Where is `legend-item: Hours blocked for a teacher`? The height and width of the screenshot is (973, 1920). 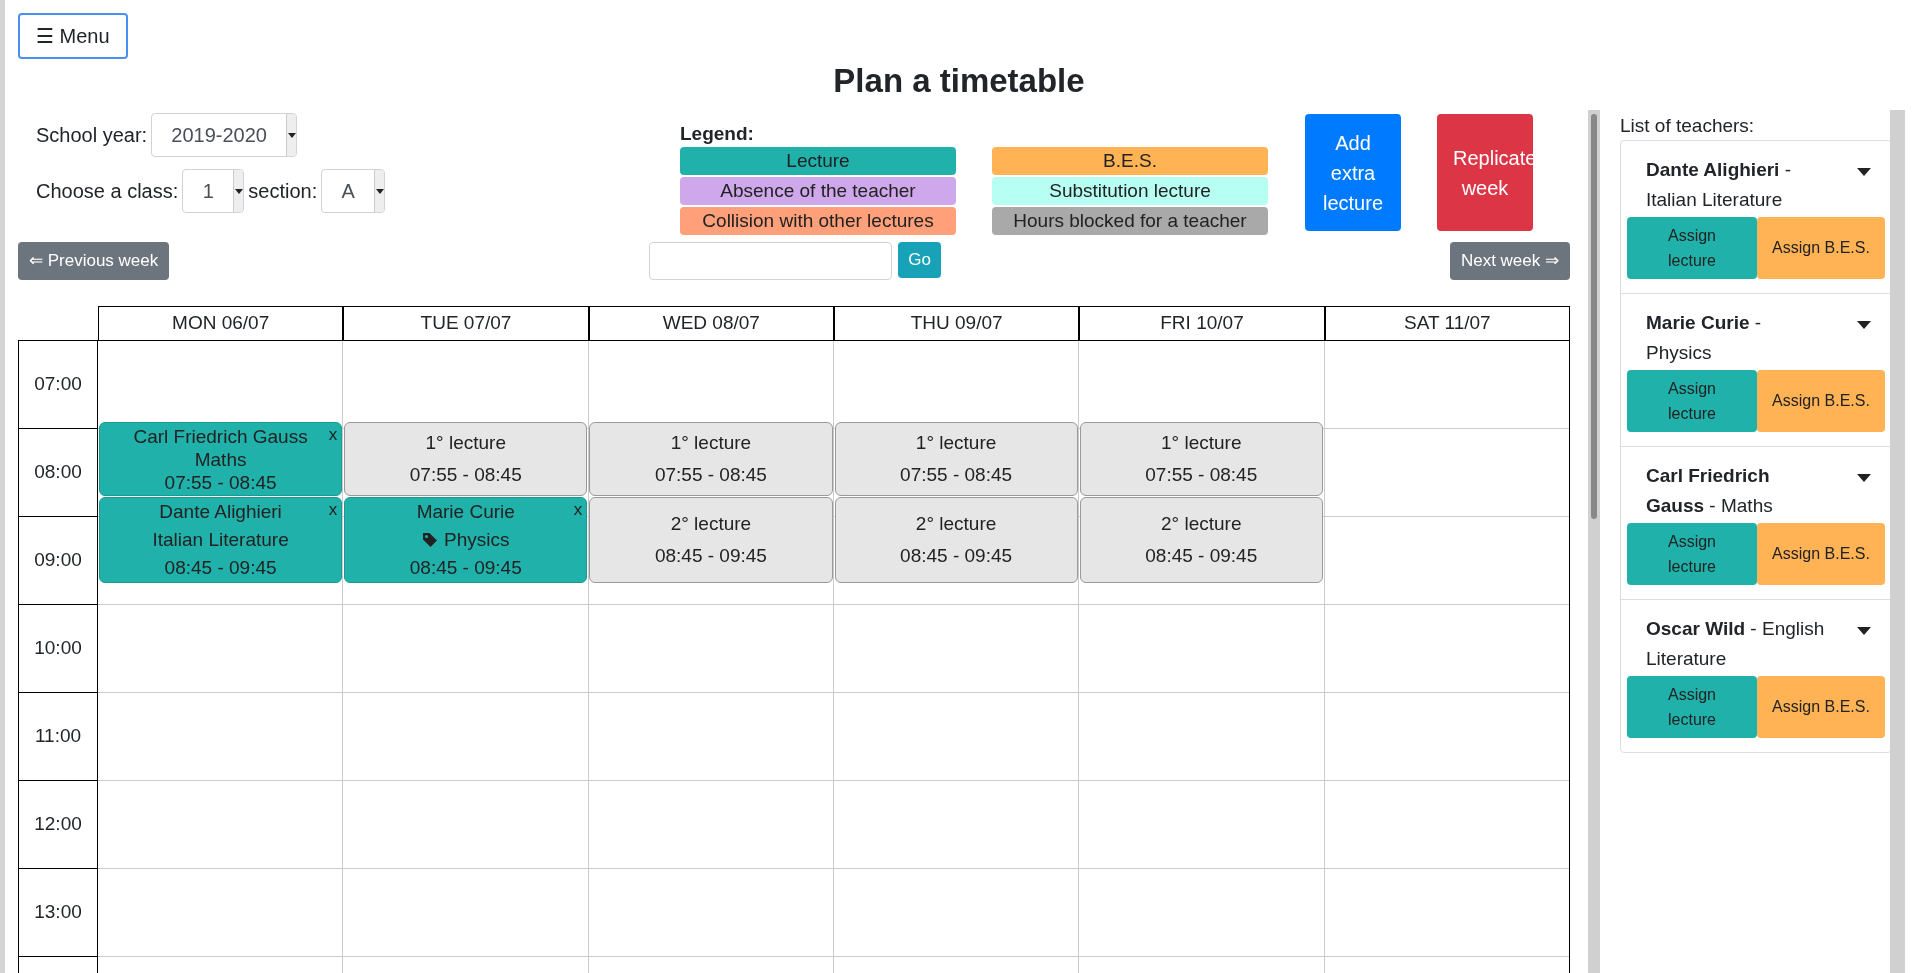
legend-item: Hours blocked for a teacher is located at coordinates (1130, 221).